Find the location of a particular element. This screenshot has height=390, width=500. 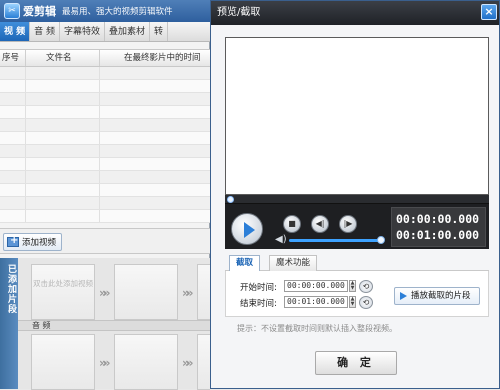

stop-button: ■ is located at coordinates (292, 224).